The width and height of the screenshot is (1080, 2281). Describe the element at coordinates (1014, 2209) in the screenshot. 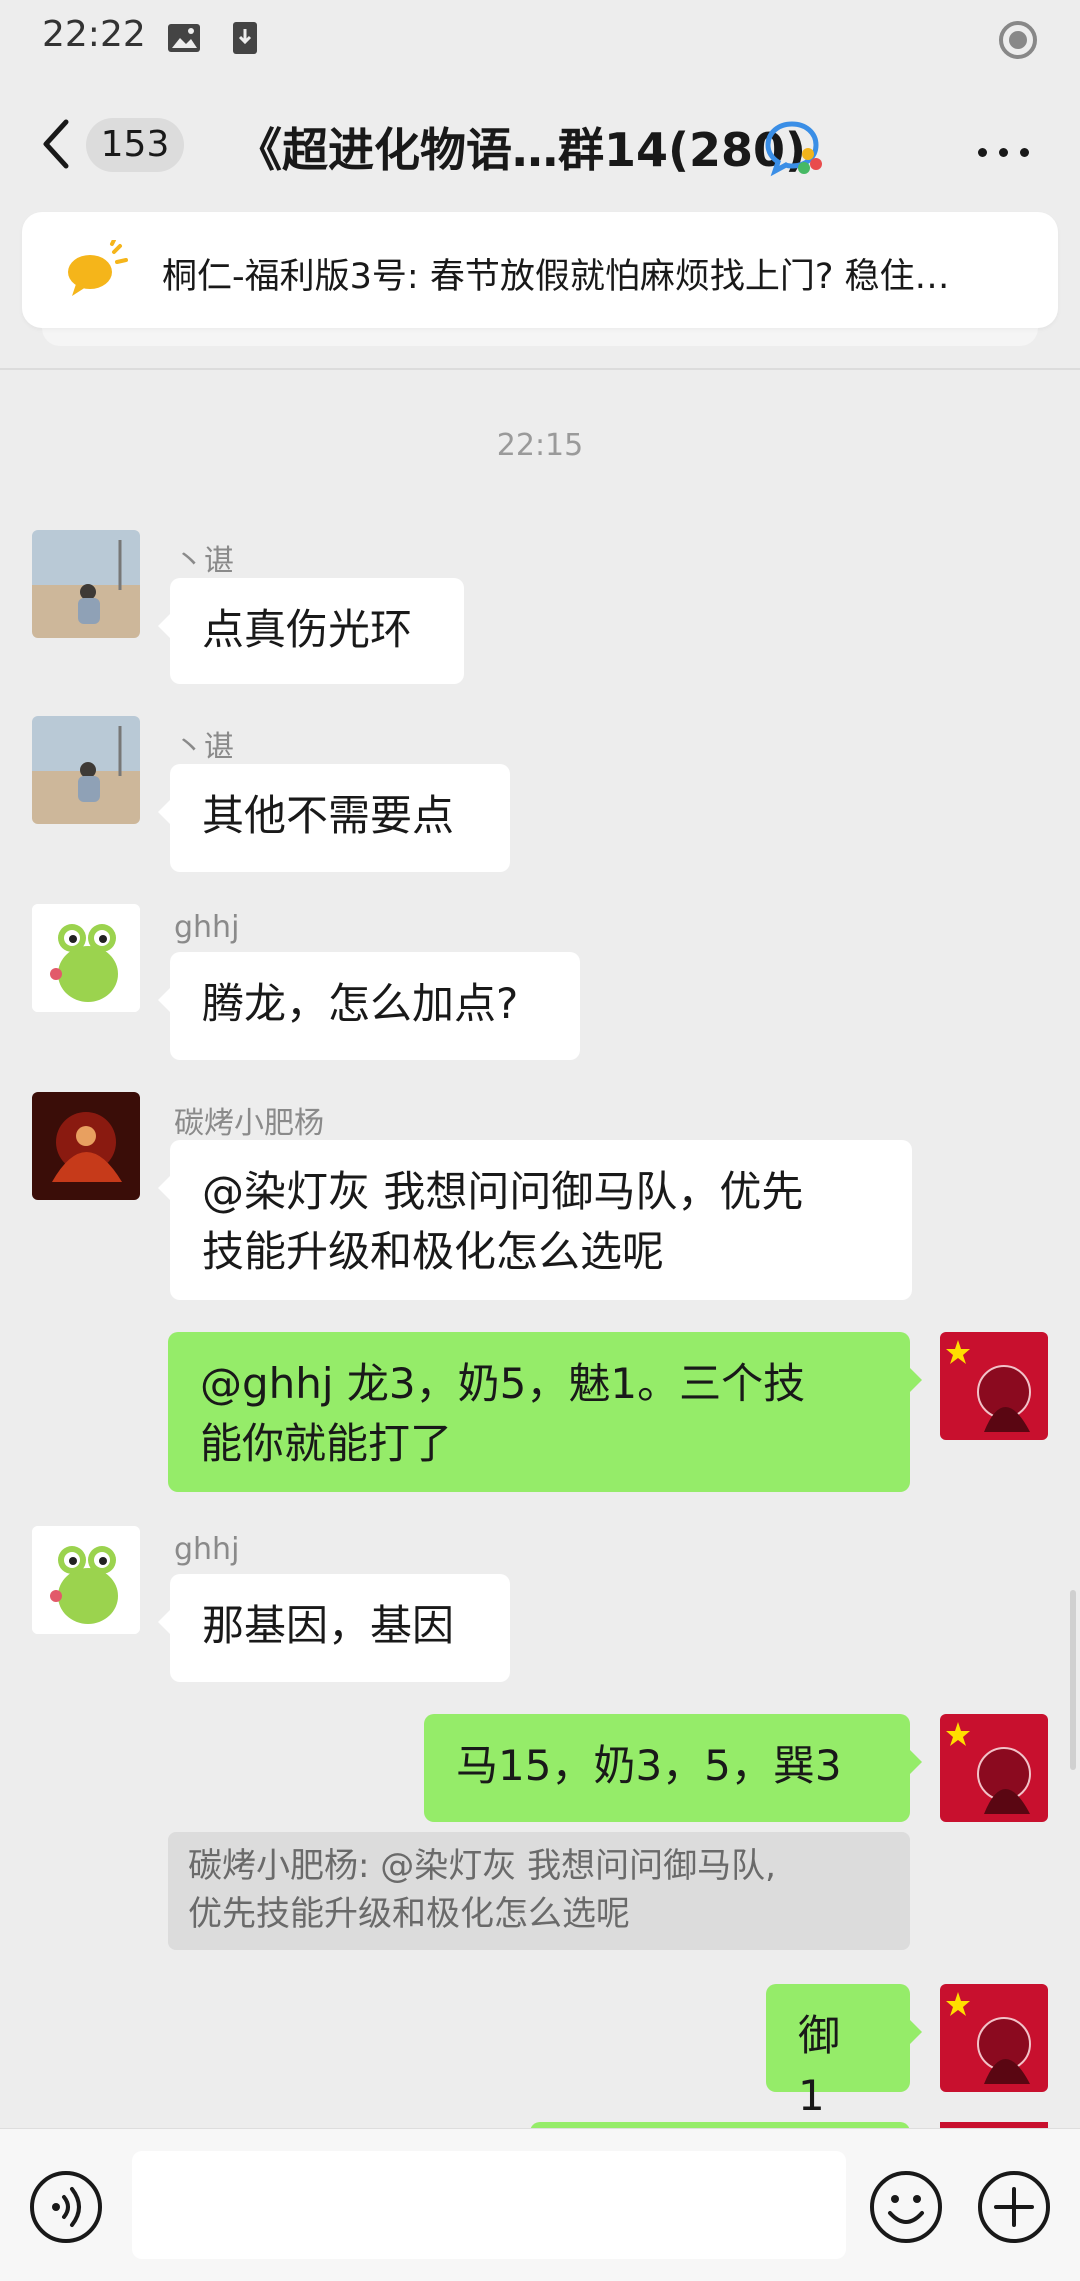

I see `more-functions-button` at that location.